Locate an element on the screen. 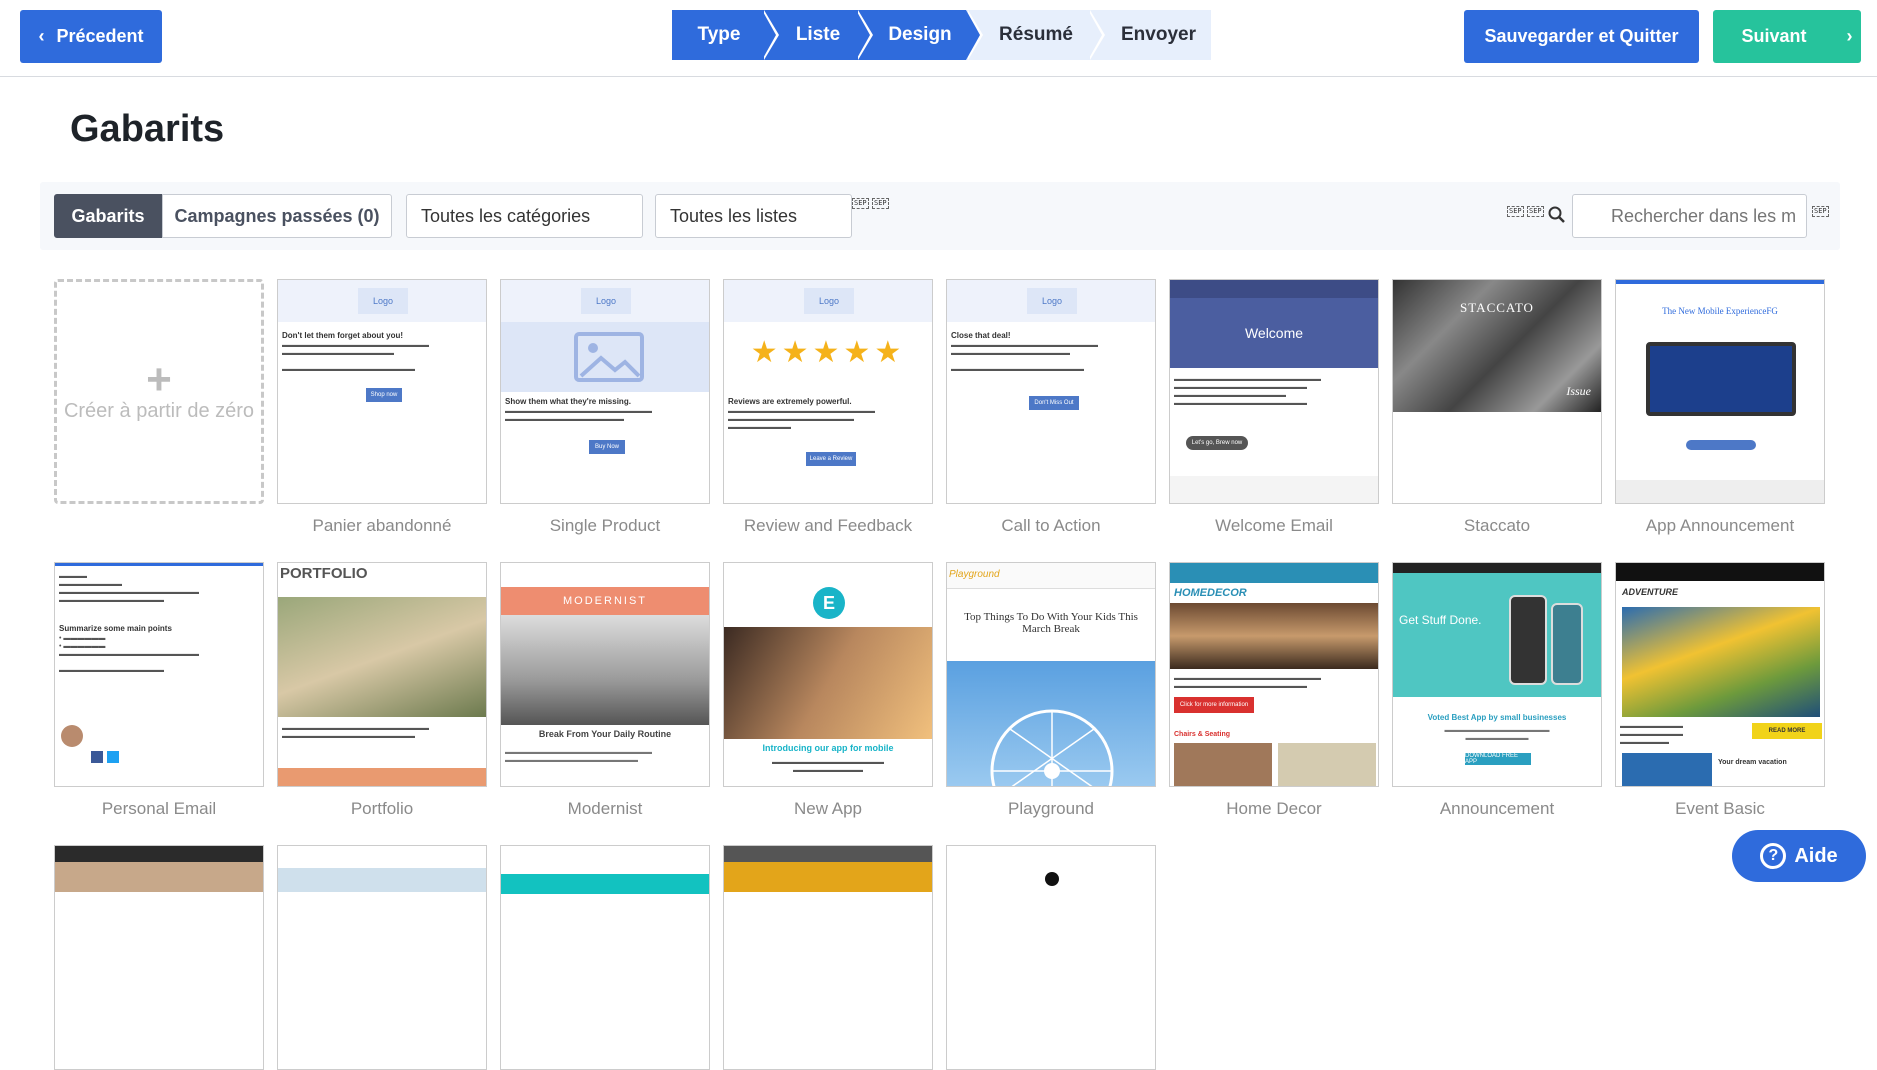 The width and height of the screenshot is (1877, 1070). next-button-label: Suivant is located at coordinates (1774, 36).